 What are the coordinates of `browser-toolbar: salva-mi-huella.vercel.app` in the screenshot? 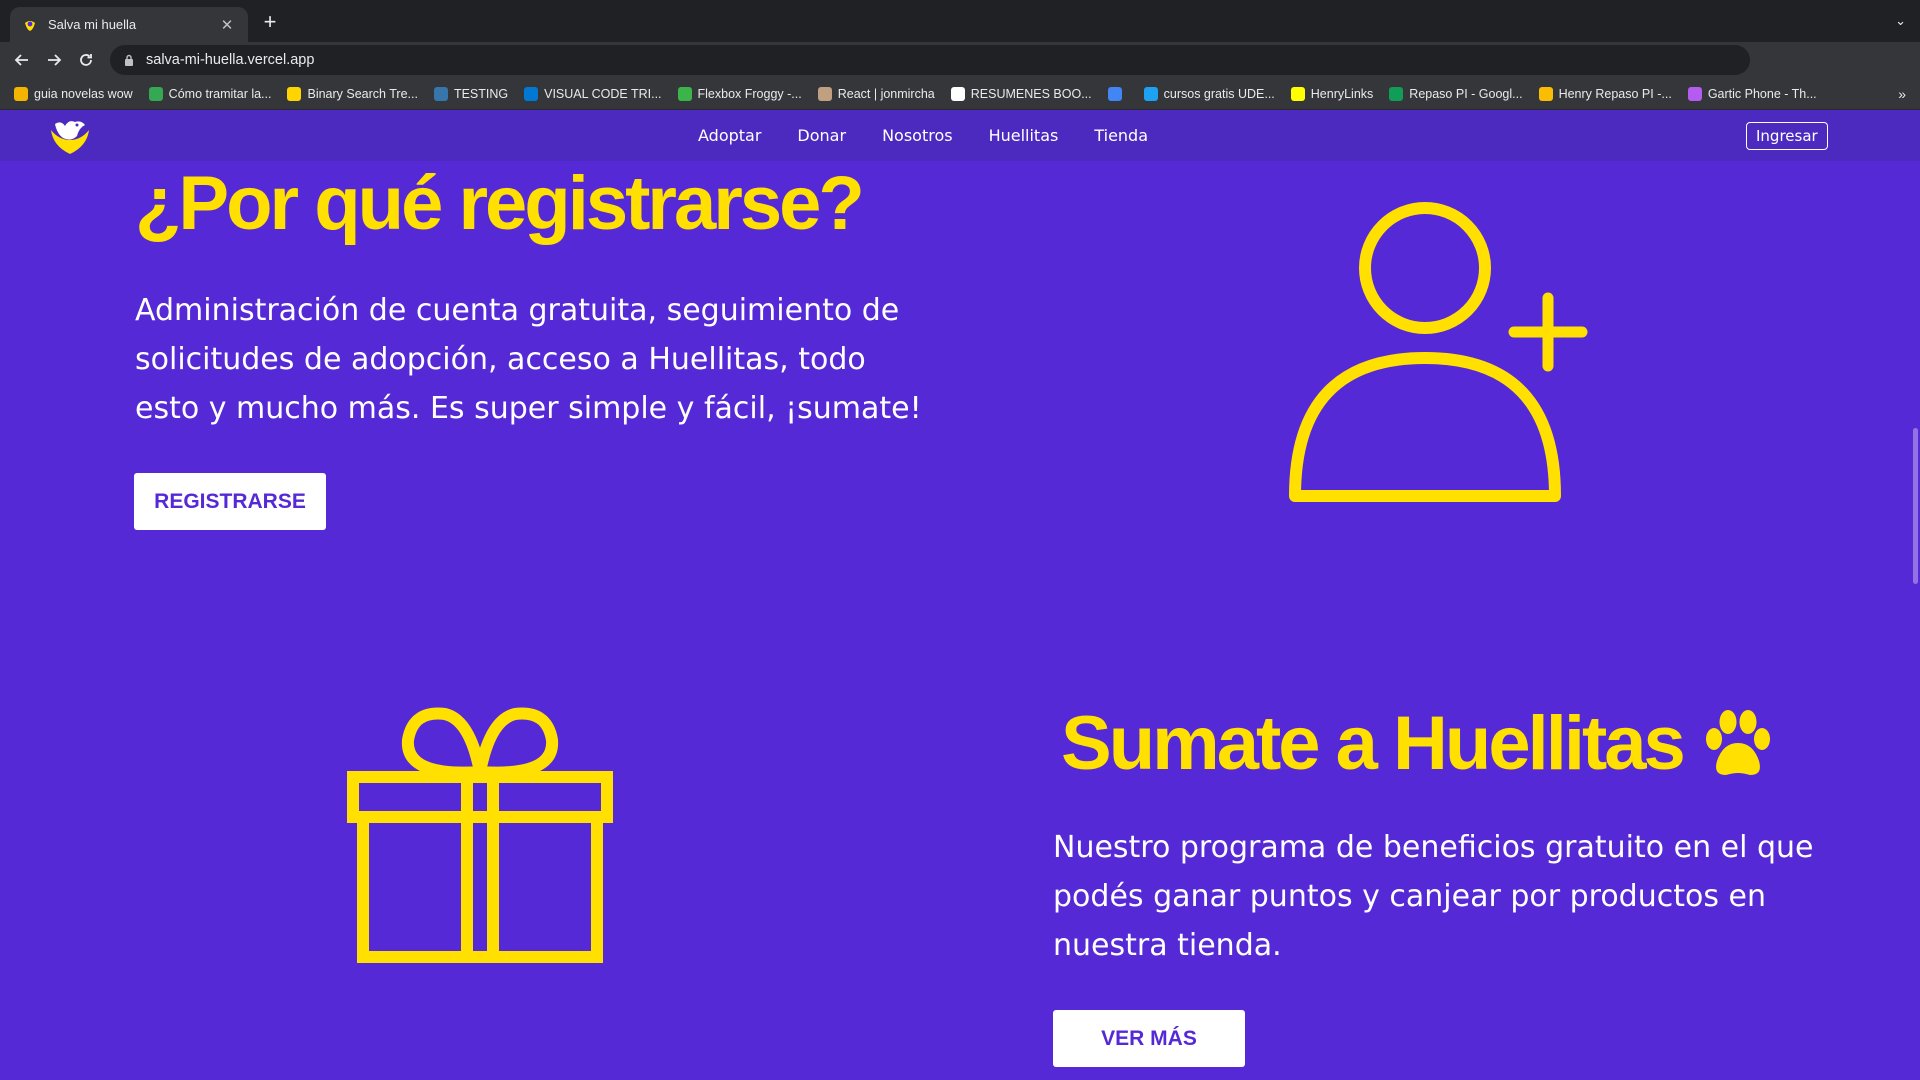 It's located at (960, 60).